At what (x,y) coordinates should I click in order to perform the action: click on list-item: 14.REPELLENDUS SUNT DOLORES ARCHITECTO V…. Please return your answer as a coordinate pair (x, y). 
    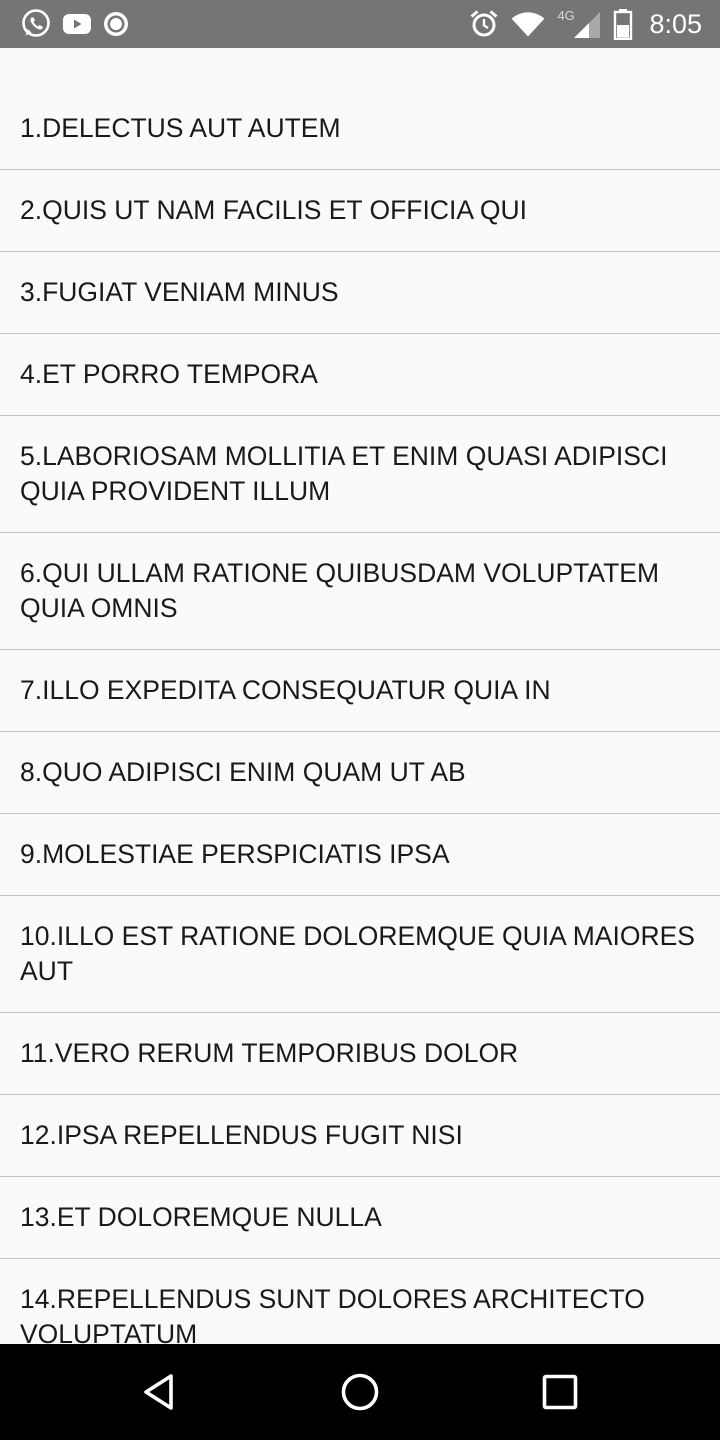
    Looking at the image, I should click on (360, 1301).